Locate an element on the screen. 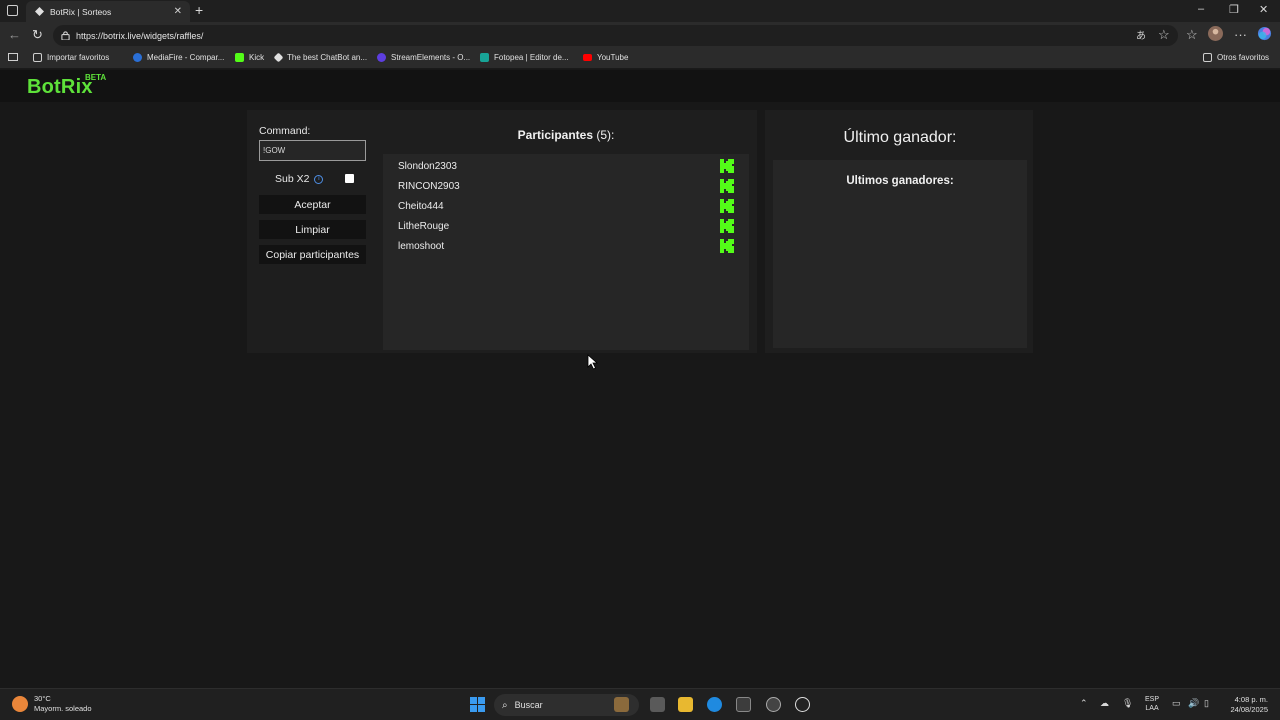 This screenshot has height=720, width=1280. store-icon is located at coordinates (743, 704).